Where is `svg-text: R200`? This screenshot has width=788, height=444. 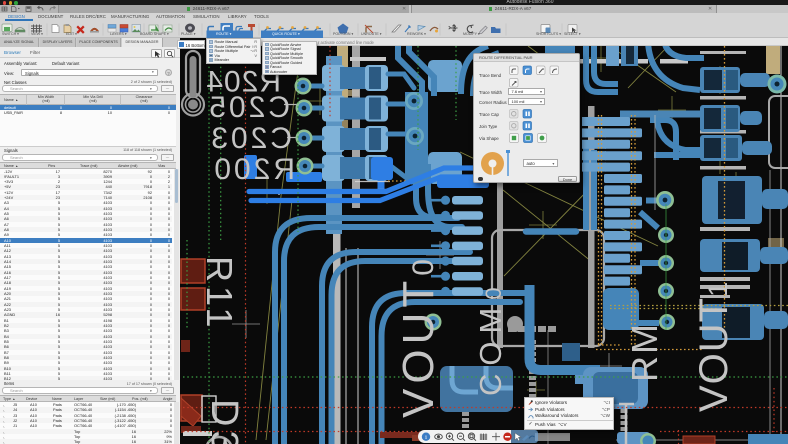 svg-text: R200 is located at coordinates (253, 169).